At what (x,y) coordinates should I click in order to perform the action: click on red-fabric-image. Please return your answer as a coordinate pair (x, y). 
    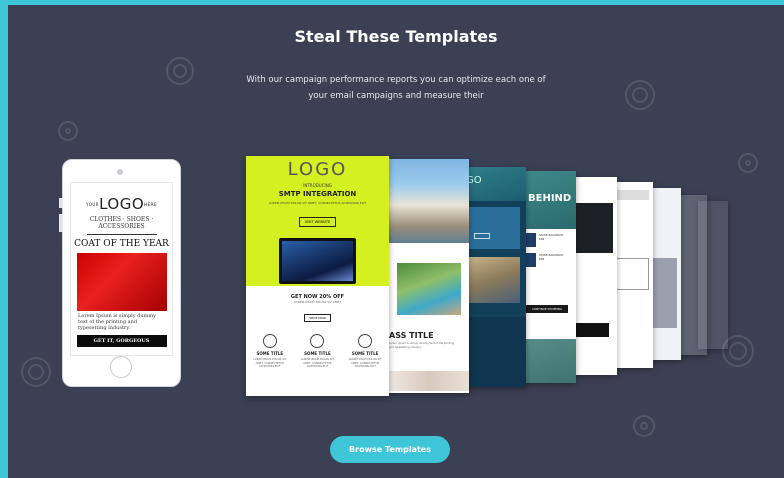
    Looking at the image, I should click on (121, 282).